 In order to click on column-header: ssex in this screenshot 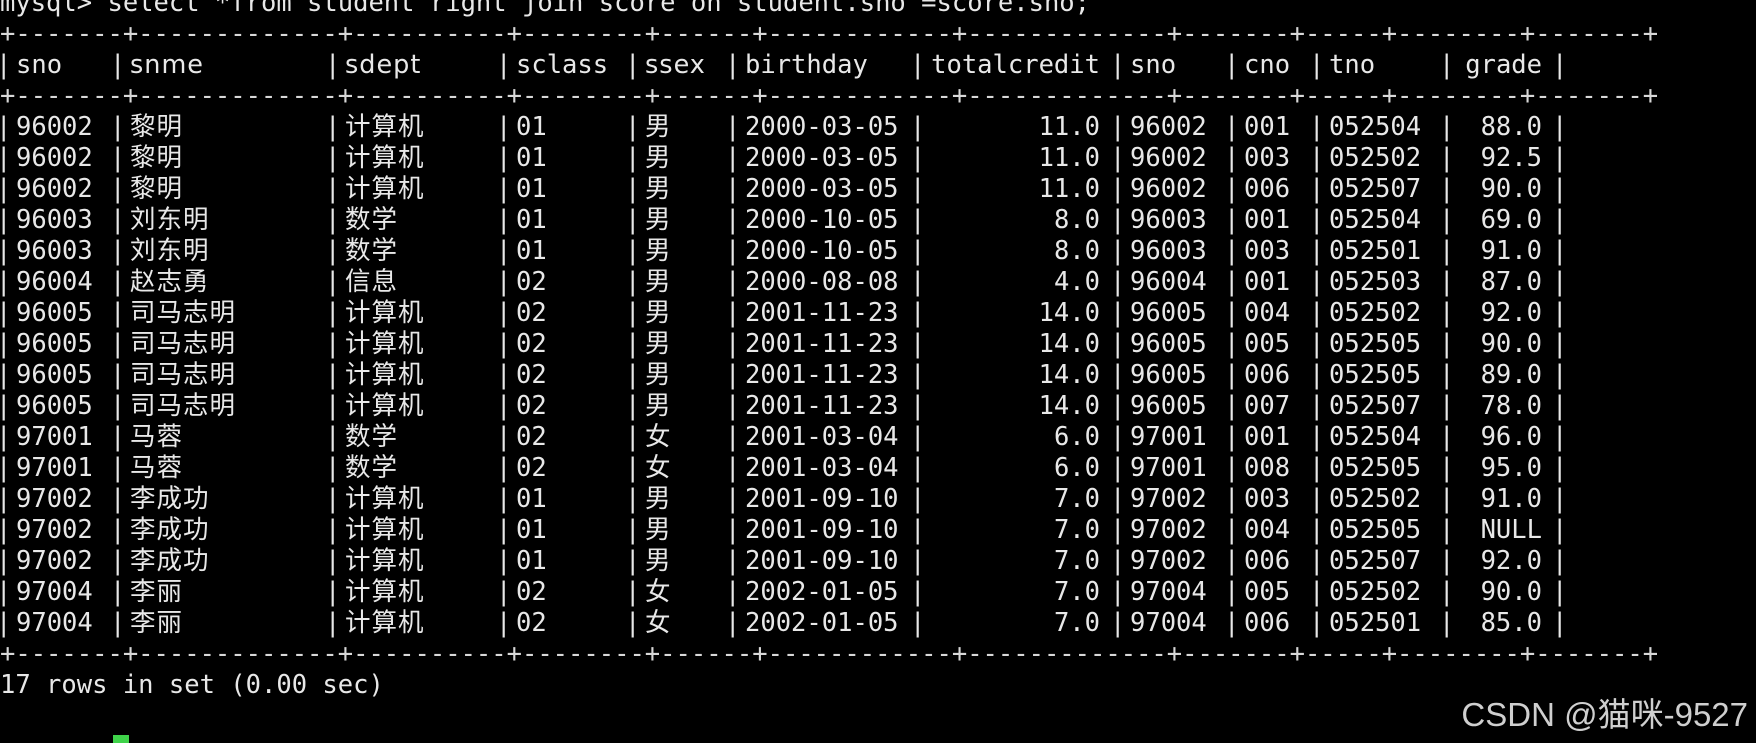, I will do `click(675, 65)`.